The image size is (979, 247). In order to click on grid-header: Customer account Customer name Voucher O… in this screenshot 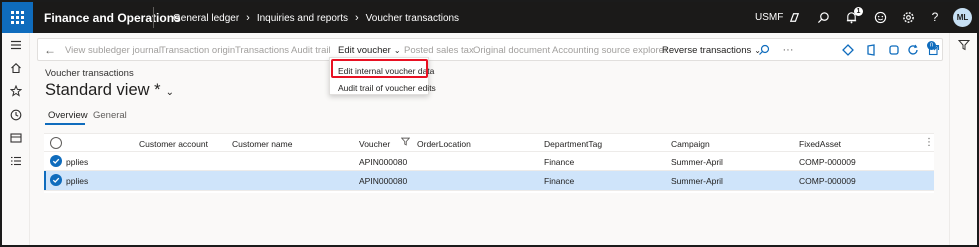, I will do `click(489, 142)`.